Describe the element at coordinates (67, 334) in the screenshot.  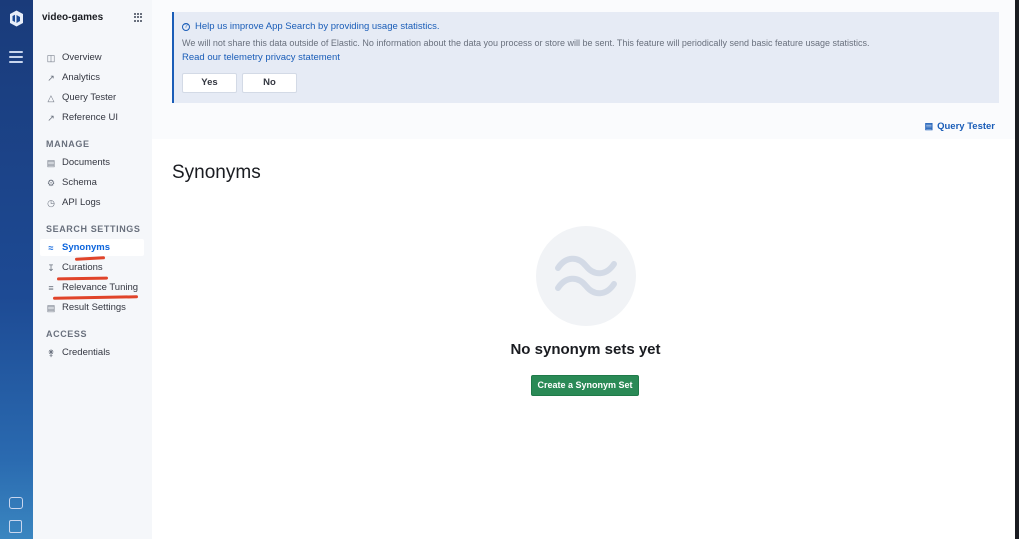
I see `section-title-access: ACCESS` at that location.